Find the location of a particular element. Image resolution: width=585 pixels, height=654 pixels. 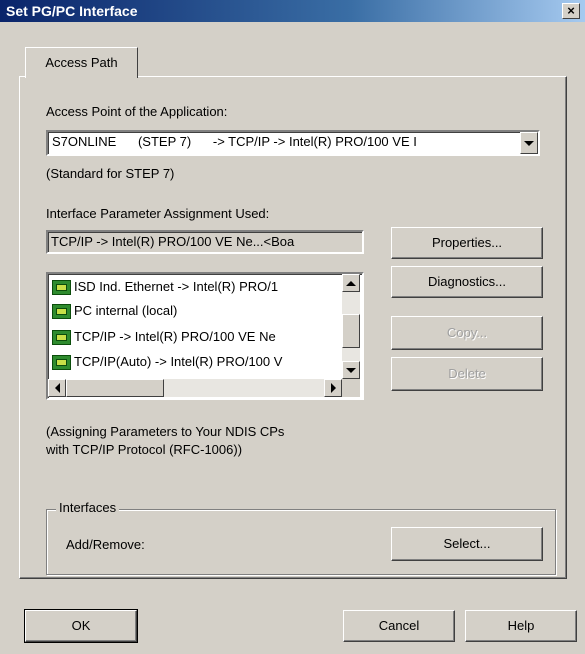

window-title: Set PG/PC Interface is located at coordinates (72, 11).